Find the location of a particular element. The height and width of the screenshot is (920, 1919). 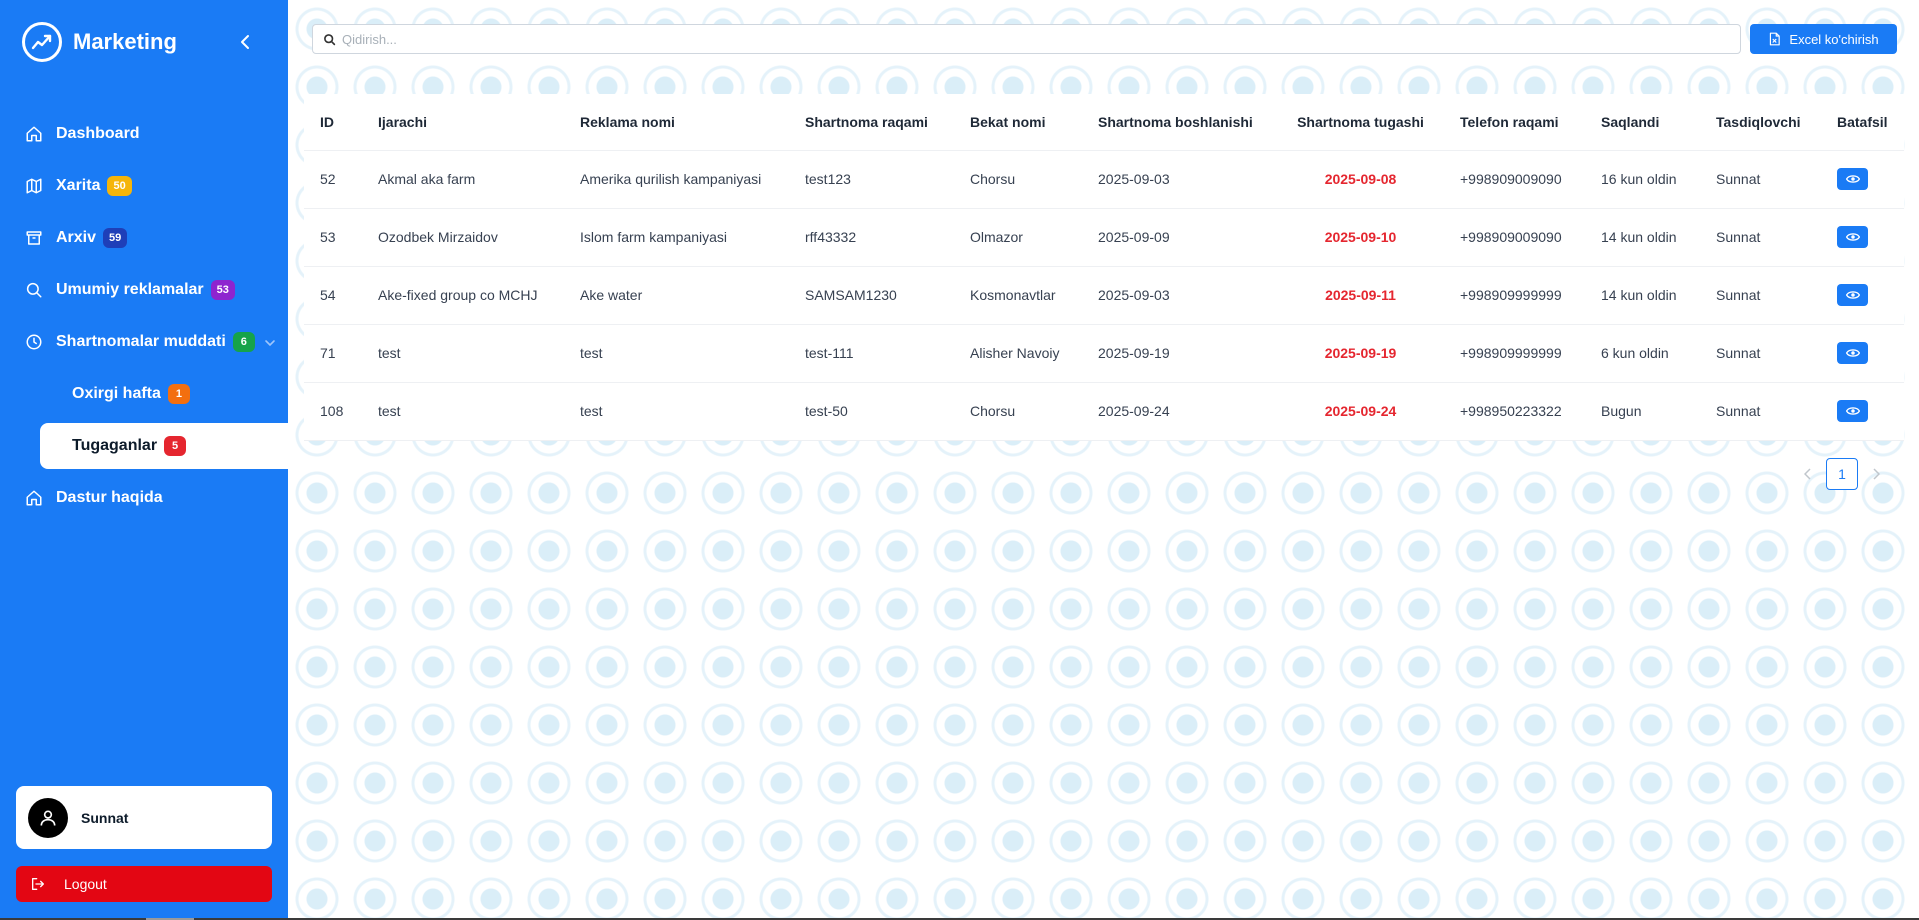

sidebar-item-tugaganlar: Tugaganlar 5 is located at coordinates (164, 446).